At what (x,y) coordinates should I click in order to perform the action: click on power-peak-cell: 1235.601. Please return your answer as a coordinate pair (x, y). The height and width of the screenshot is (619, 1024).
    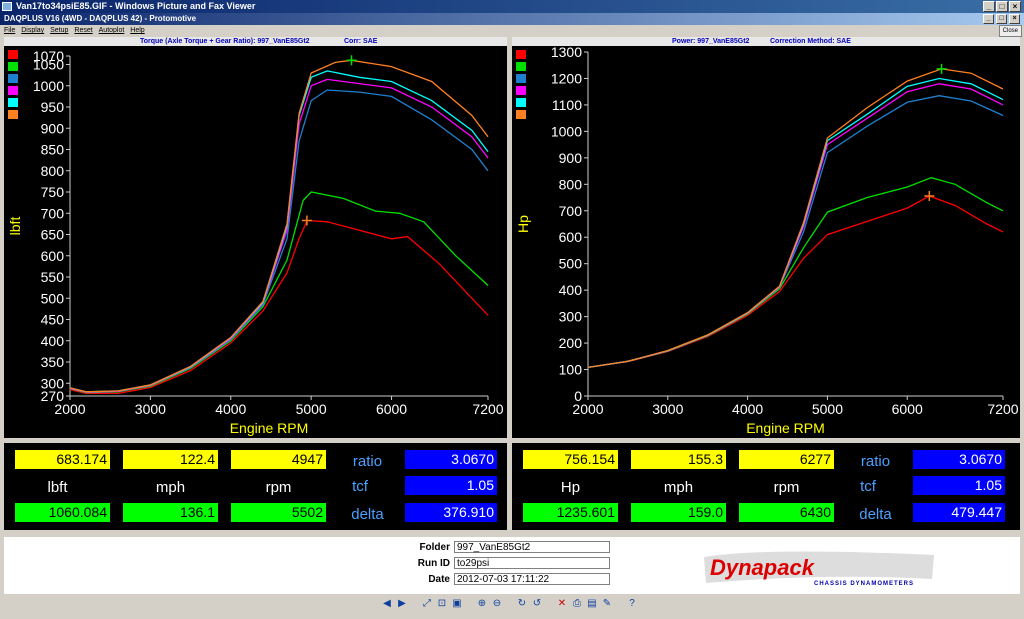
    Looking at the image, I should click on (570, 512).